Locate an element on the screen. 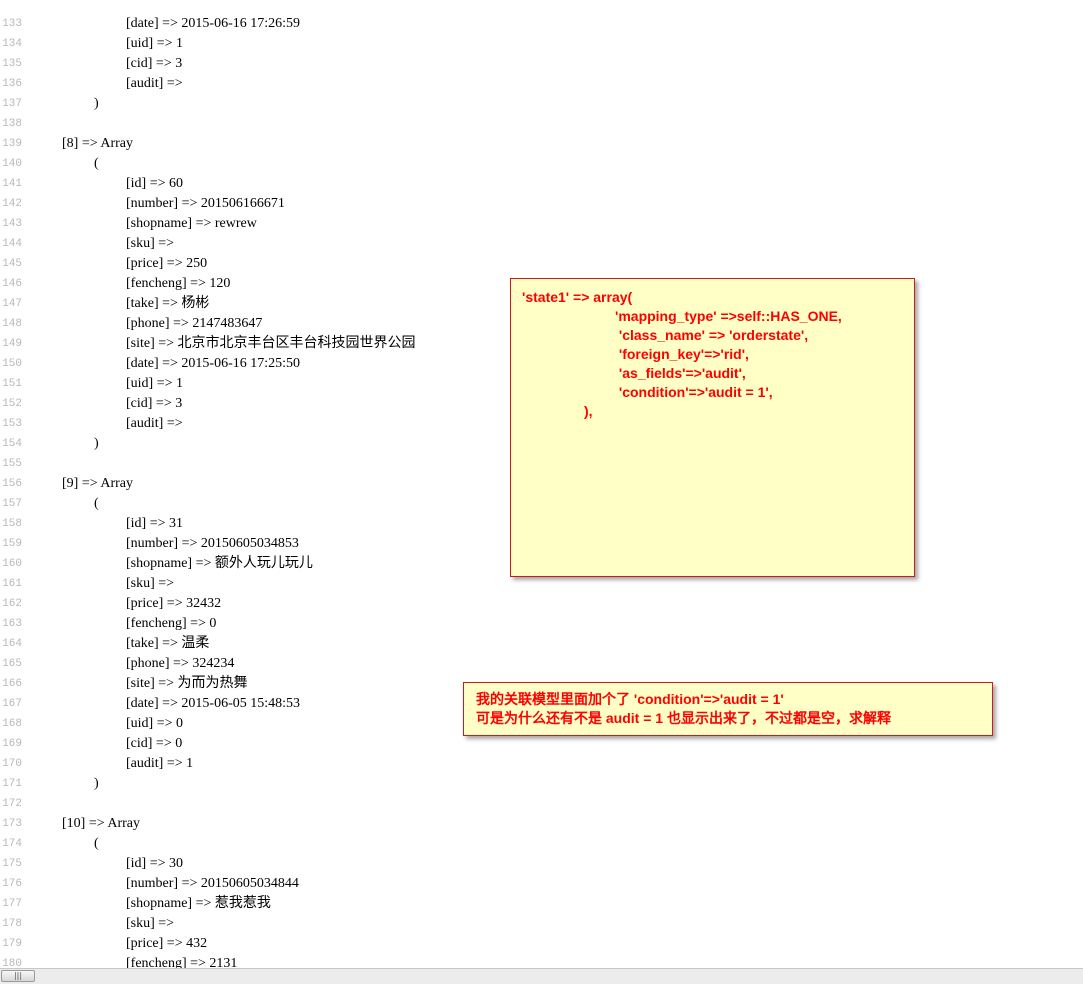  code-line: 143 [shopname] => rewrew is located at coordinates (541, 224).